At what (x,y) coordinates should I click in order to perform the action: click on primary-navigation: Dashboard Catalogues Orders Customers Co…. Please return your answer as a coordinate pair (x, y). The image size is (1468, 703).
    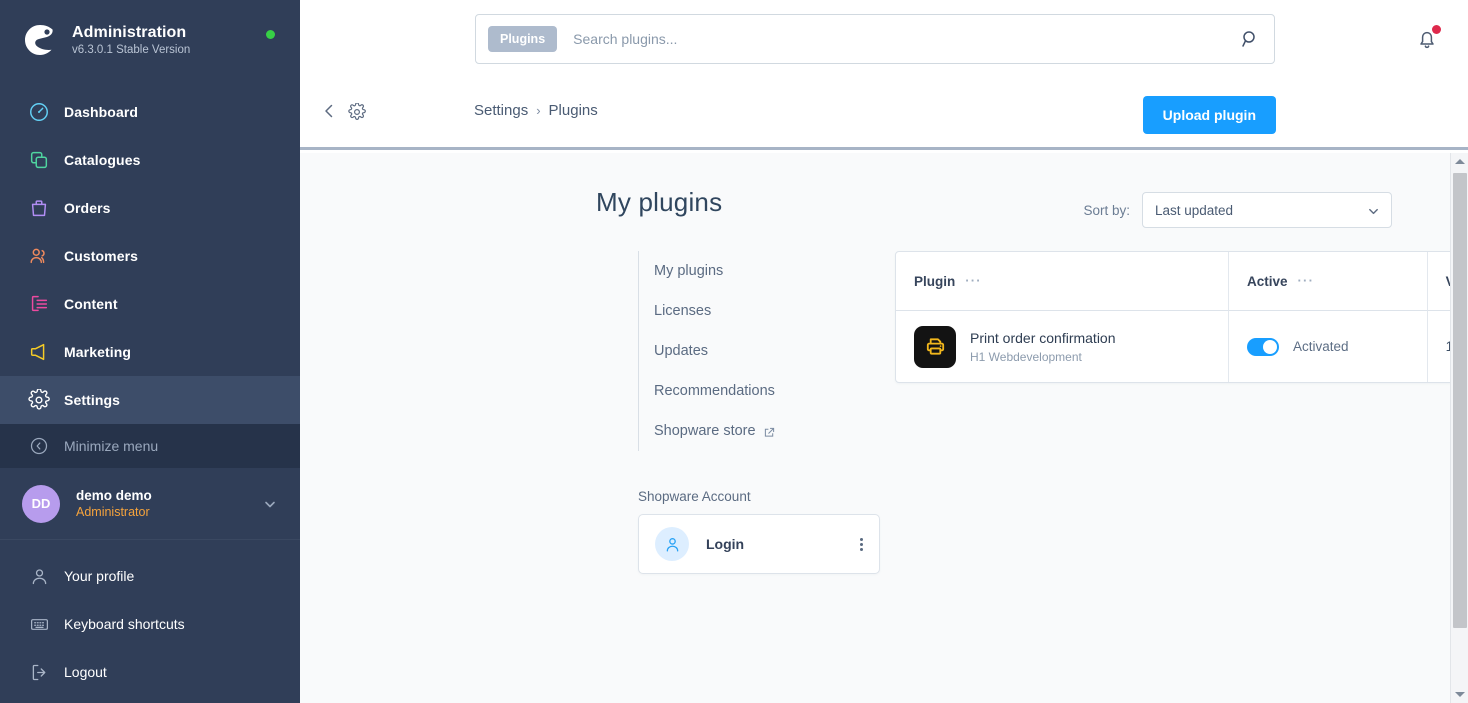
    Looking at the image, I should click on (150, 278).